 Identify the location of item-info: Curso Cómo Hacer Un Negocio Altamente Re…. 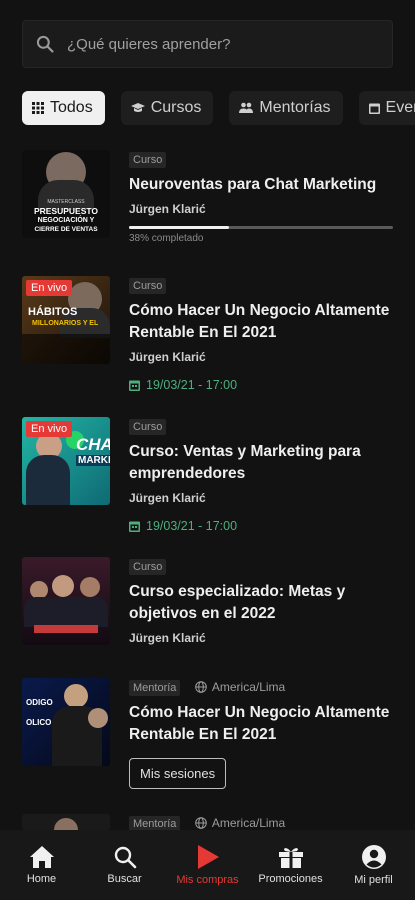
(261, 334).